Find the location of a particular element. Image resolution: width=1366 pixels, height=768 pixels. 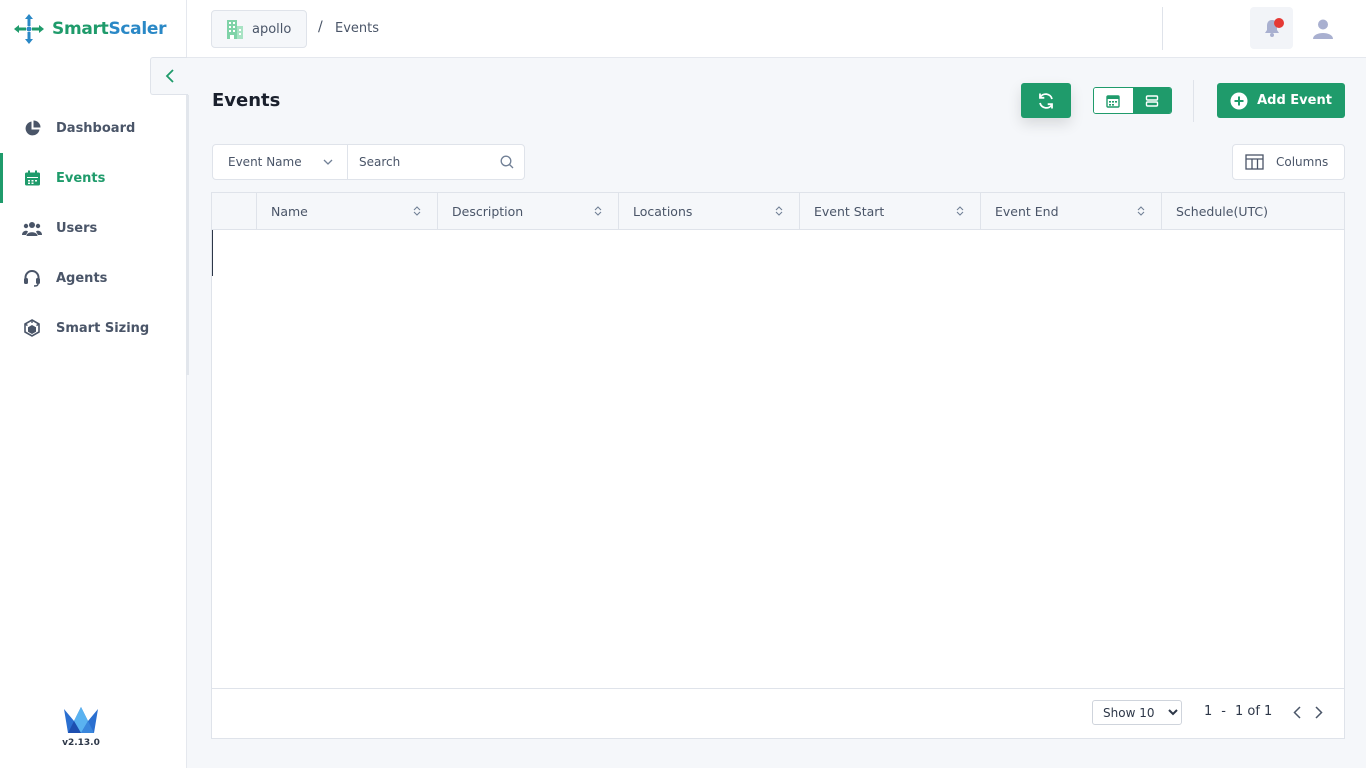

action-divider is located at coordinates (1193, 101).